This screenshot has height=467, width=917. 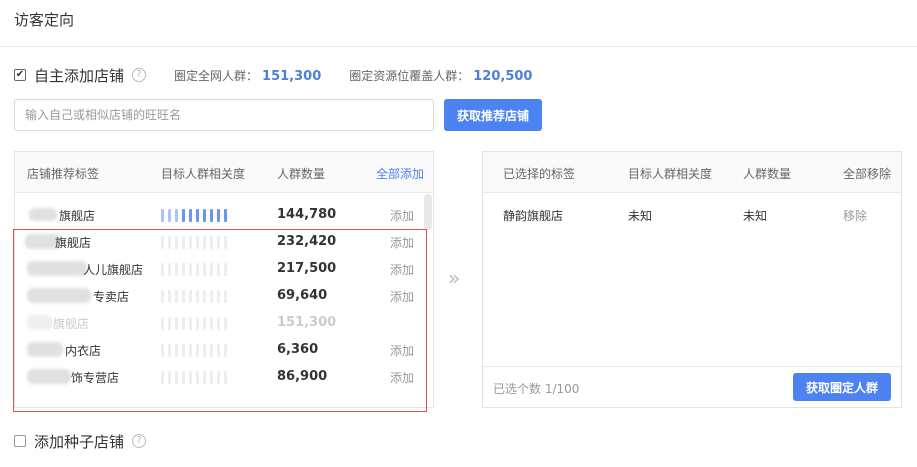 What do you see at coordinates (20, 441) in the screenshot?
I see `seed-add-checkbox` at bounding box center [20, 441].